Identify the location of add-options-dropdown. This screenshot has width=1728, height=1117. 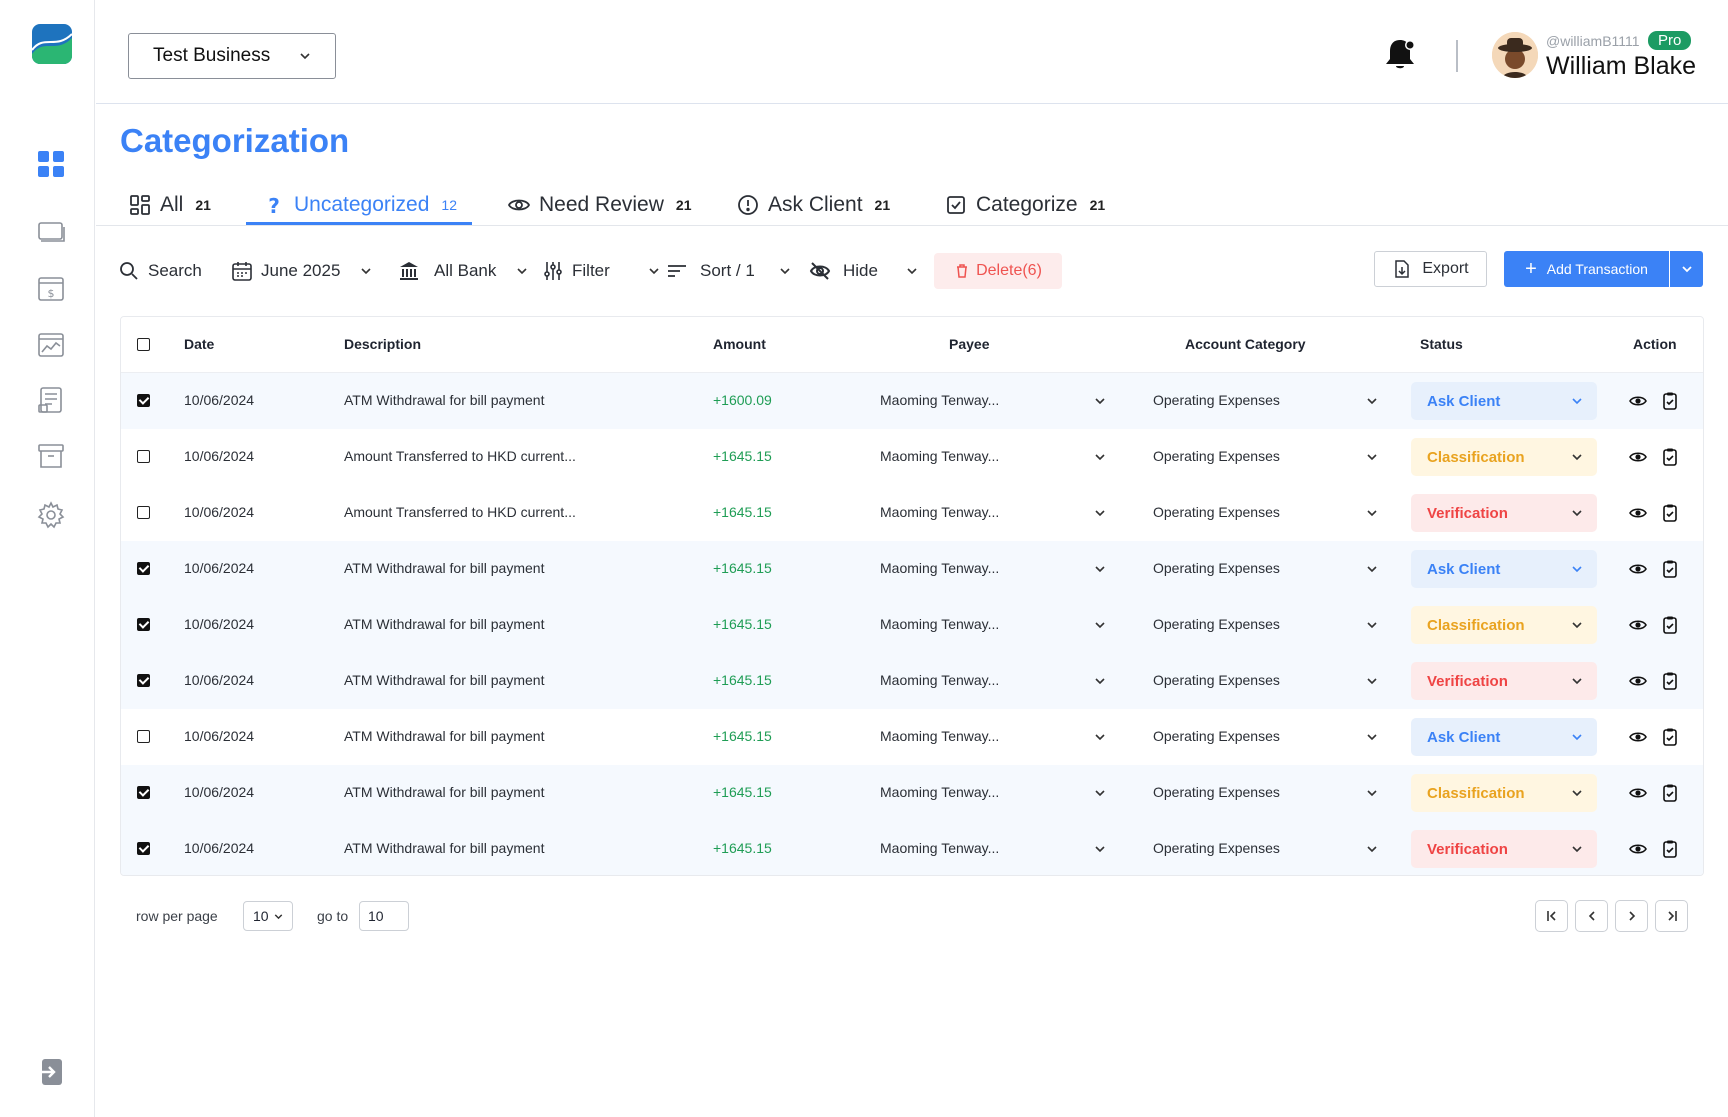
(1686, 269).